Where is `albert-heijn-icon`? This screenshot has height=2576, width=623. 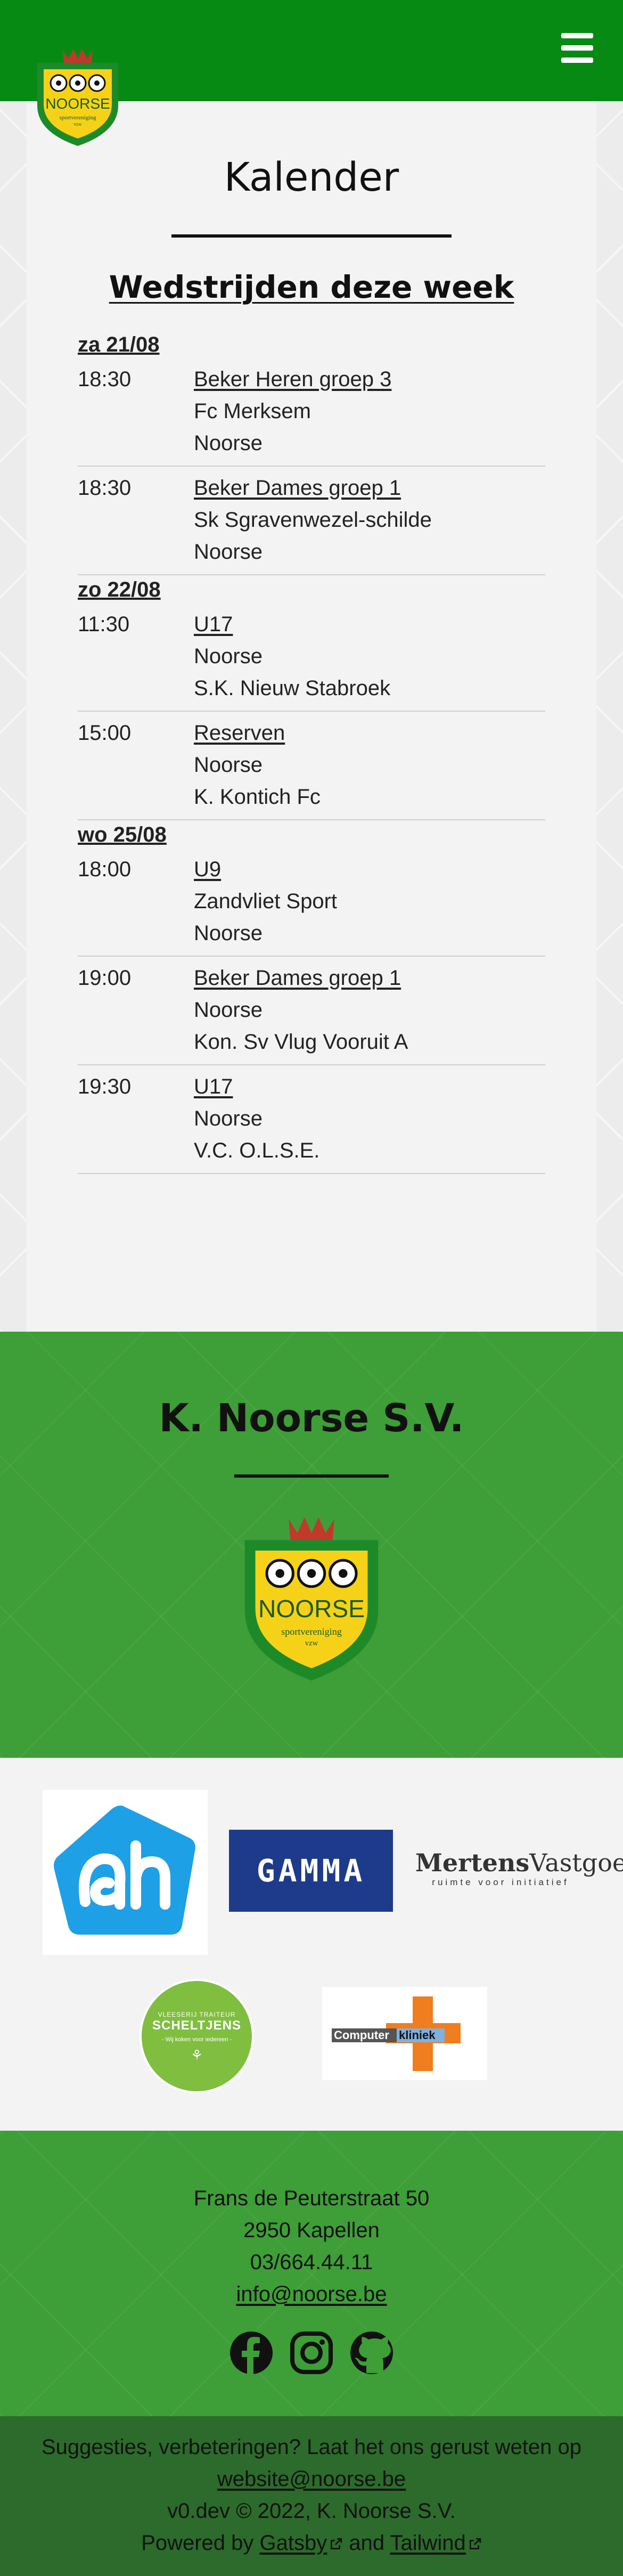
albert-heijn-icon is located at coordinates (124, 1870).